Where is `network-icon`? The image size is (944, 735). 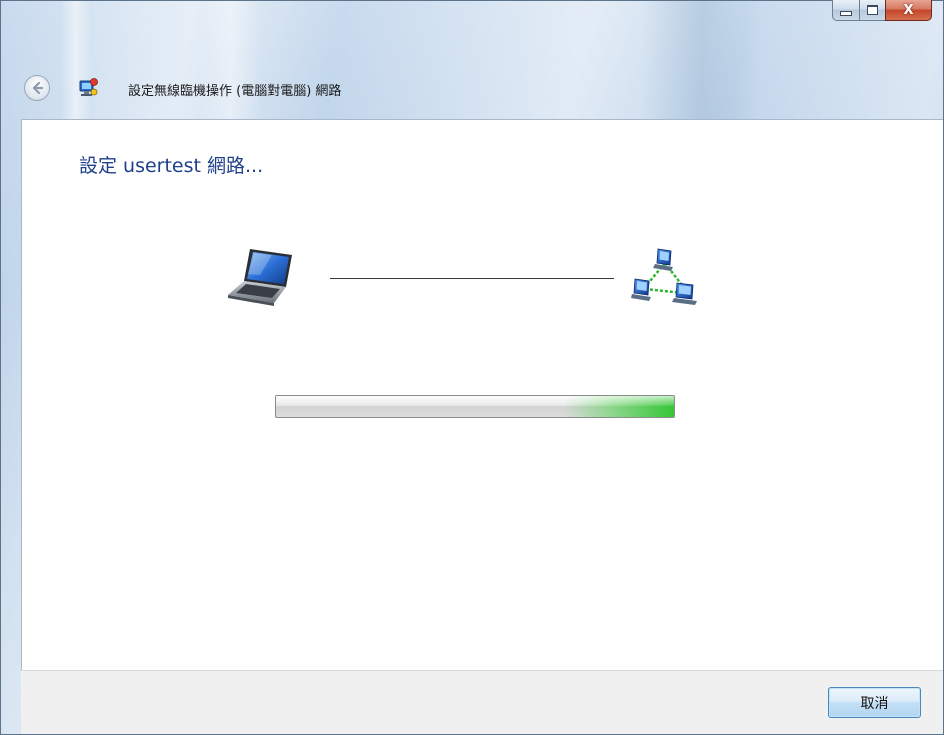
network-icon is located at coordinates (664, 276).